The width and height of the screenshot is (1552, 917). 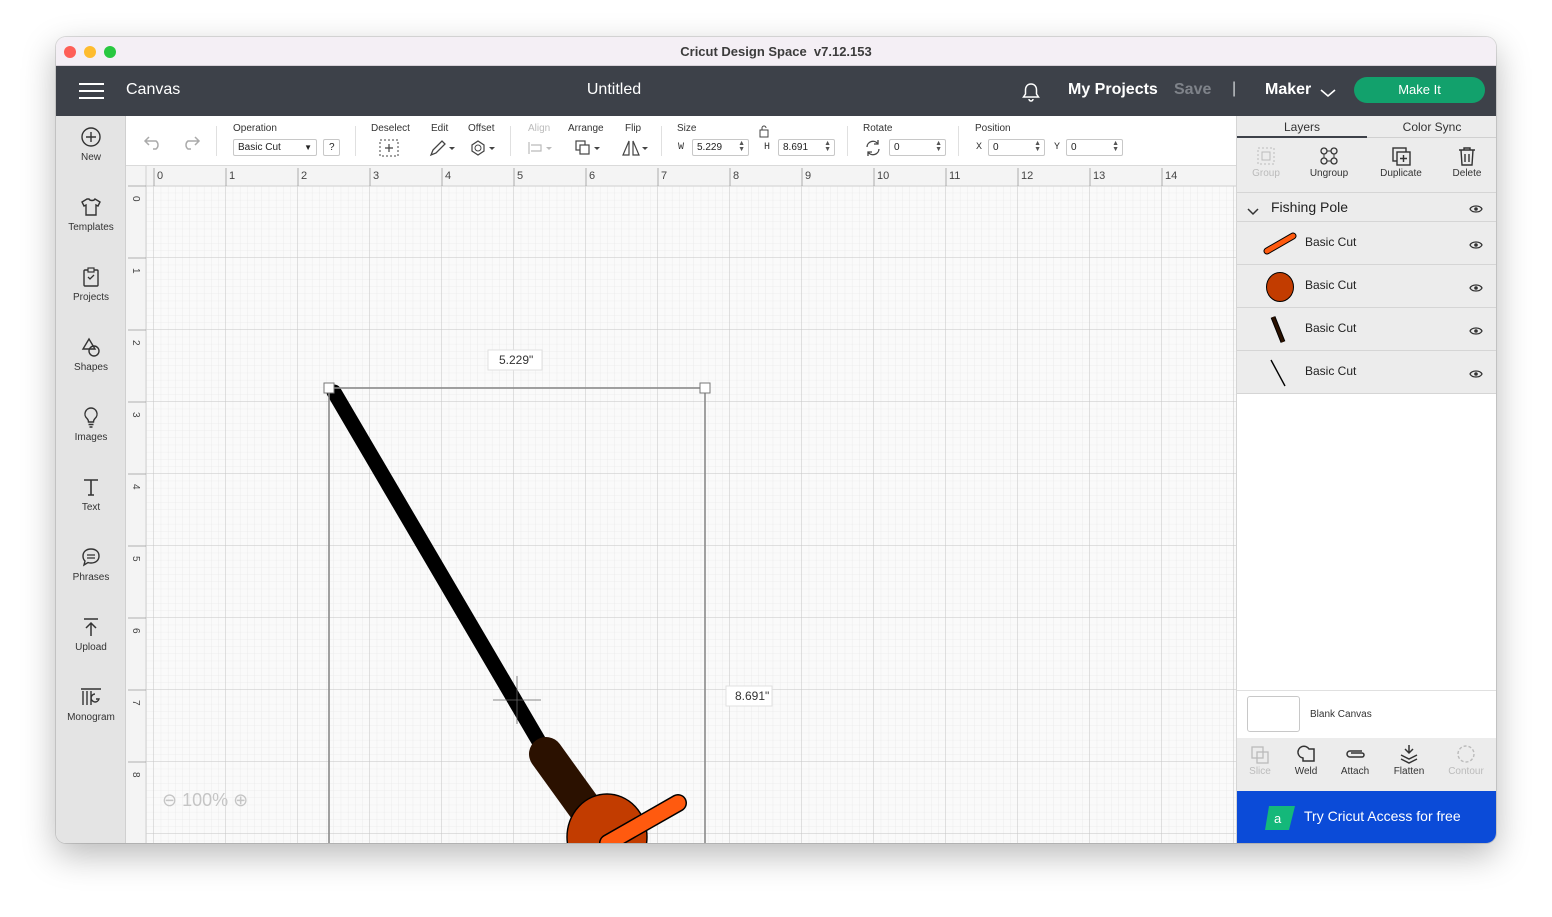 What do you see at coordinates (91, 647) in the screenshot?
I see `nav-upload: Upload` at bounding box center [91, 647].